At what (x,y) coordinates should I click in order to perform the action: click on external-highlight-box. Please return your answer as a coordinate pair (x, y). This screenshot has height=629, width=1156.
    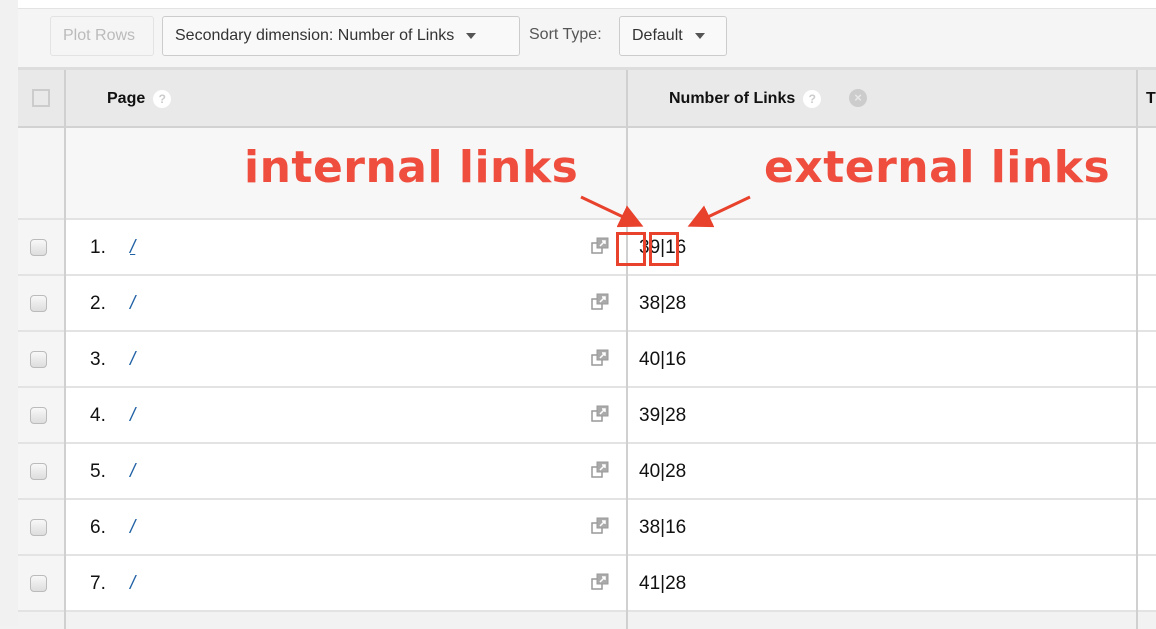
    Looking at the image, I should click on (664, 249).